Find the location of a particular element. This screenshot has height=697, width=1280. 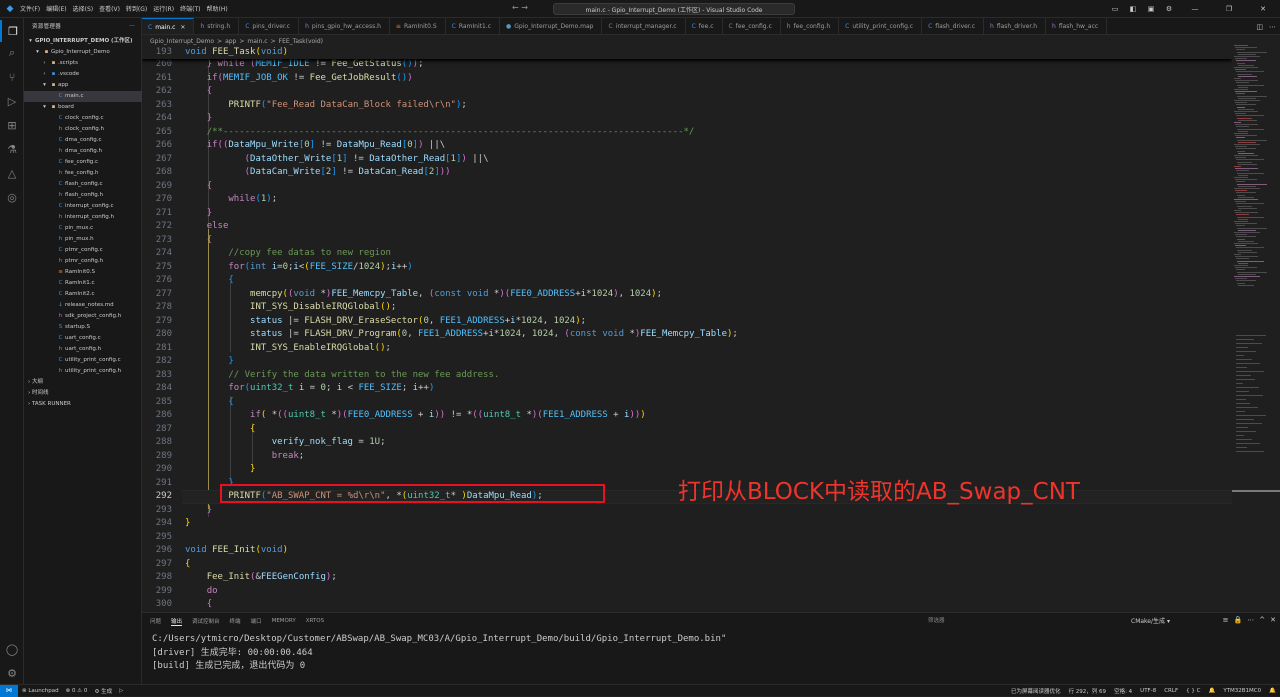

remote-indicator-icon: ⋈ is located at coordinates (9, 691).